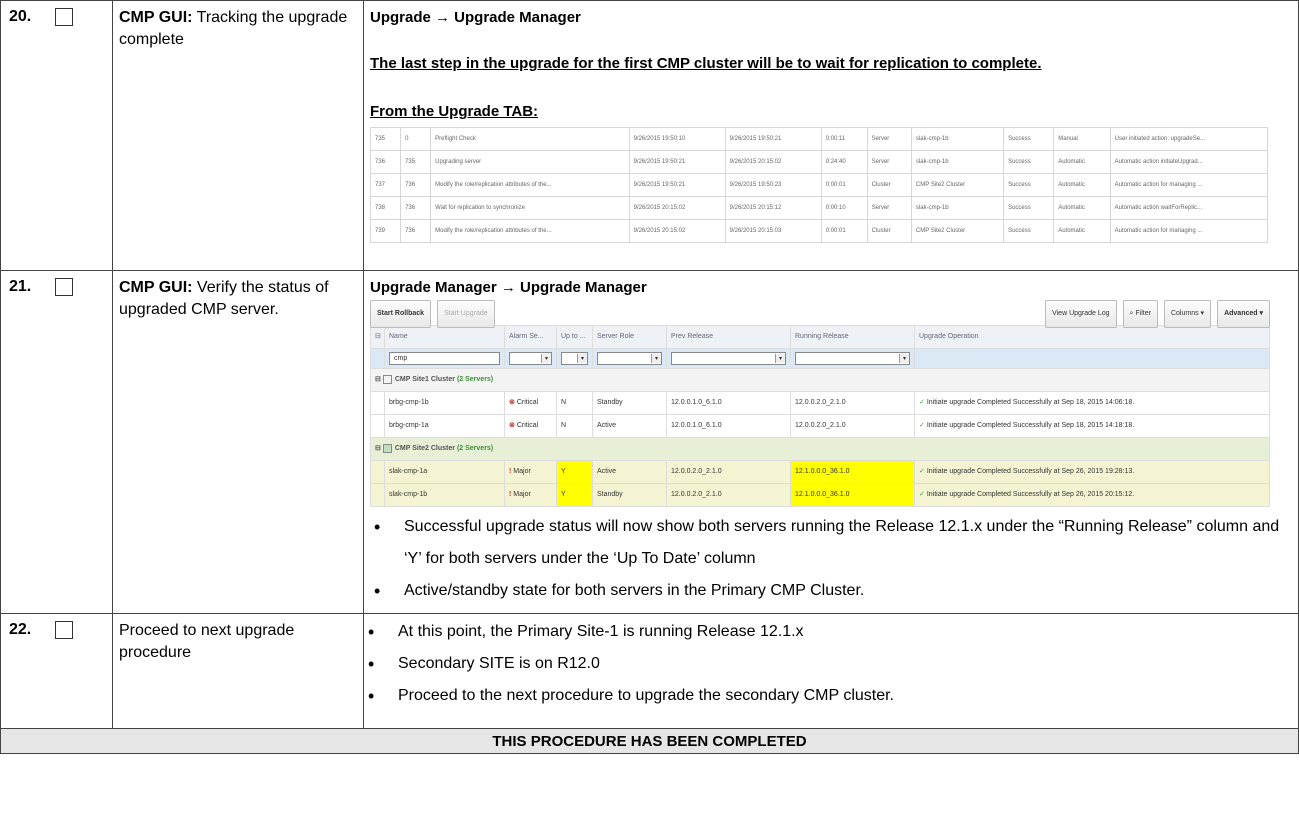 The width and height of the screenshot is (1299, 823). Describe the element at coordinates (889, 185) in the screenshot. I see `upgrade-tab-cell: Cluster` at that location.